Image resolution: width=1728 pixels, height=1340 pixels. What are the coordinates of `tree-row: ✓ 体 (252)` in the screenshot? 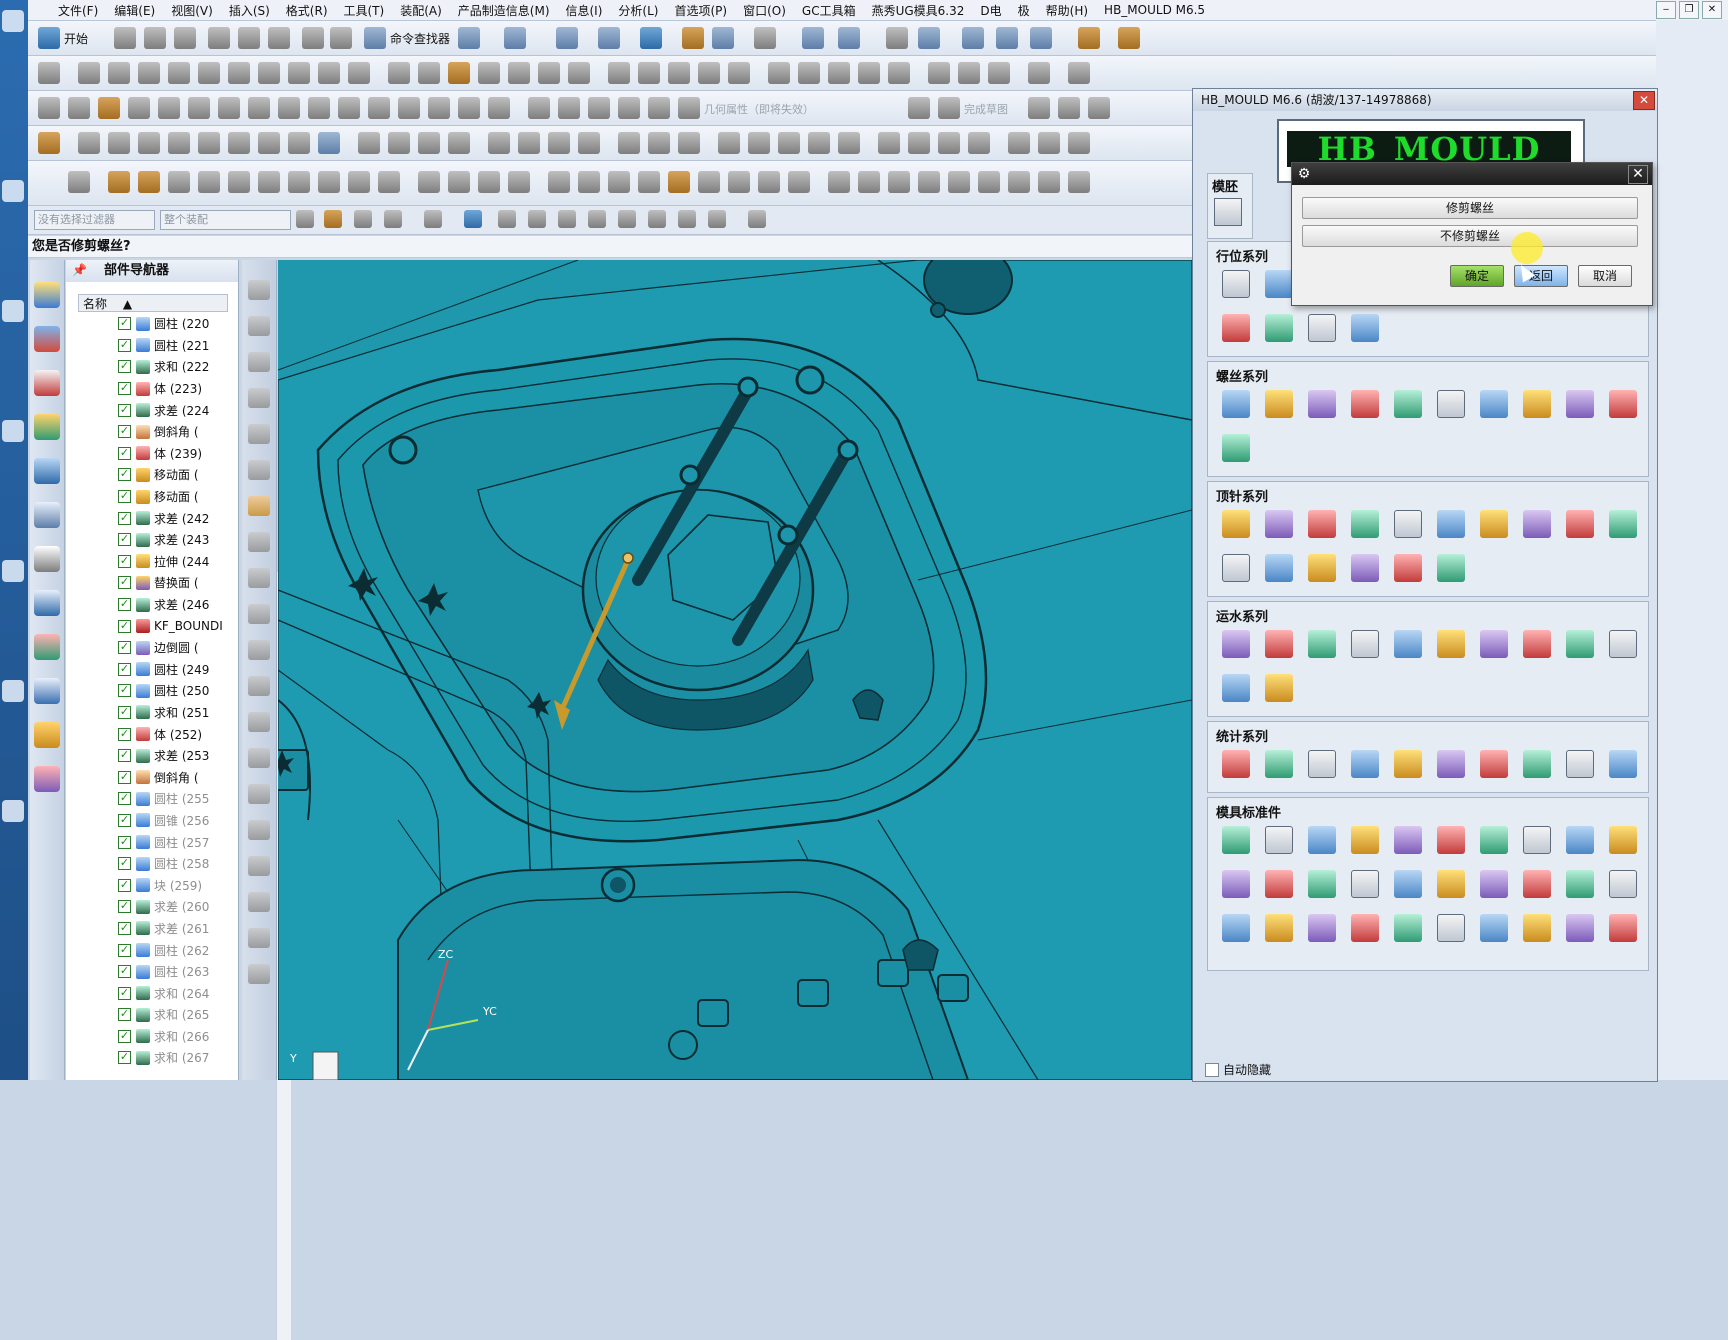 It's located at (152, 734).